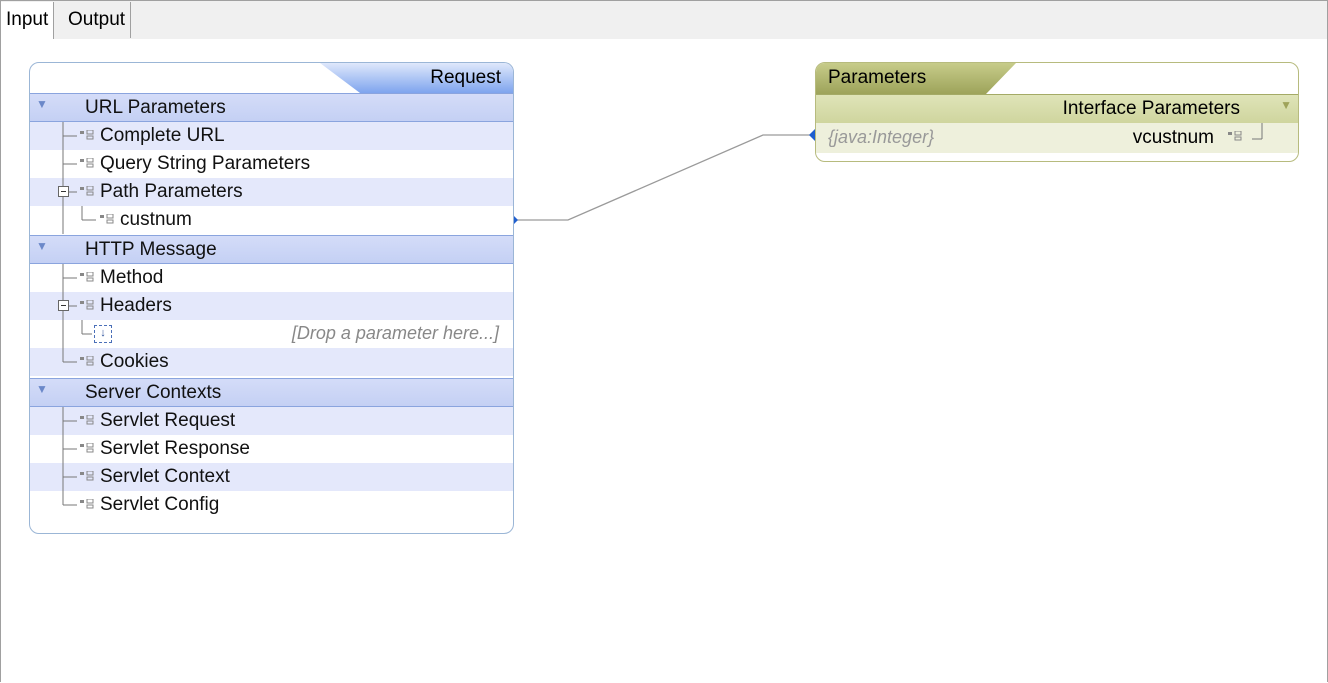 This screenshot has width=1328, height=683. Describe the element at coordinates (881, 137) in the screenshot. I see `parameter-type: {java:Integer}` at that location.